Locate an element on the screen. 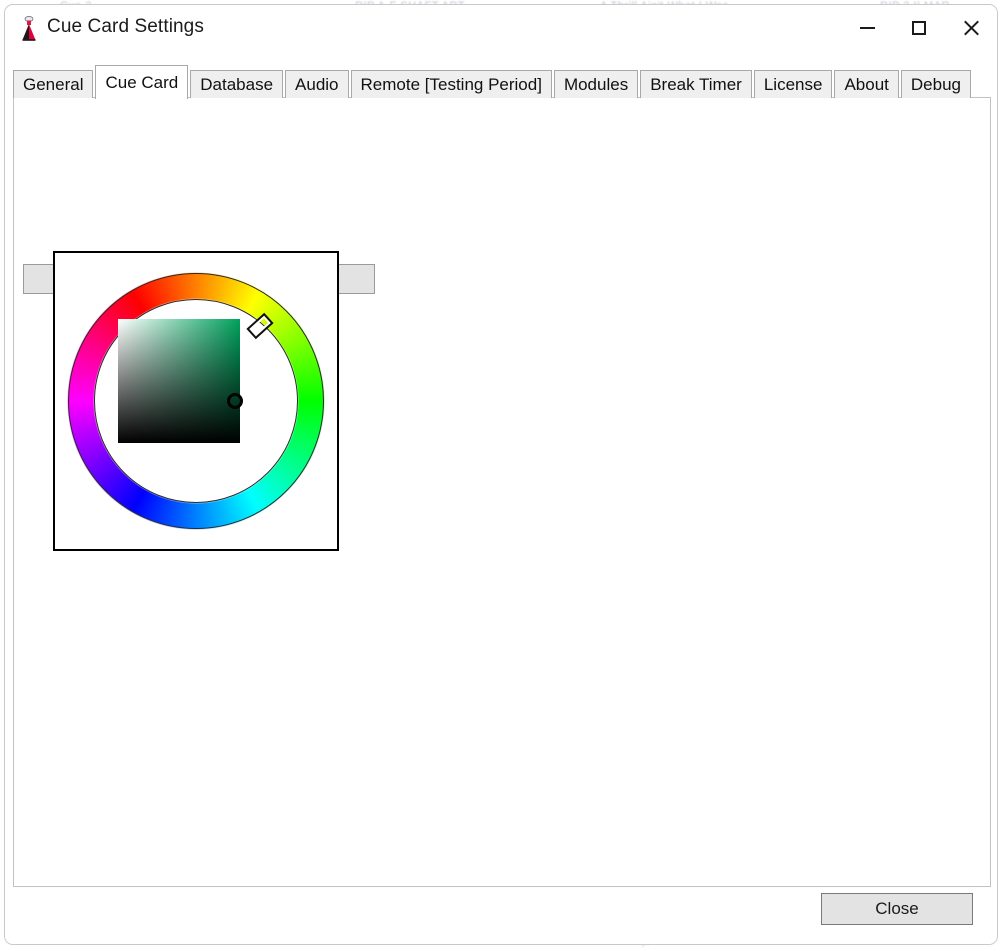 This screenshot has height=951, width=1002. window-controls is located at coordinates (919, 28).